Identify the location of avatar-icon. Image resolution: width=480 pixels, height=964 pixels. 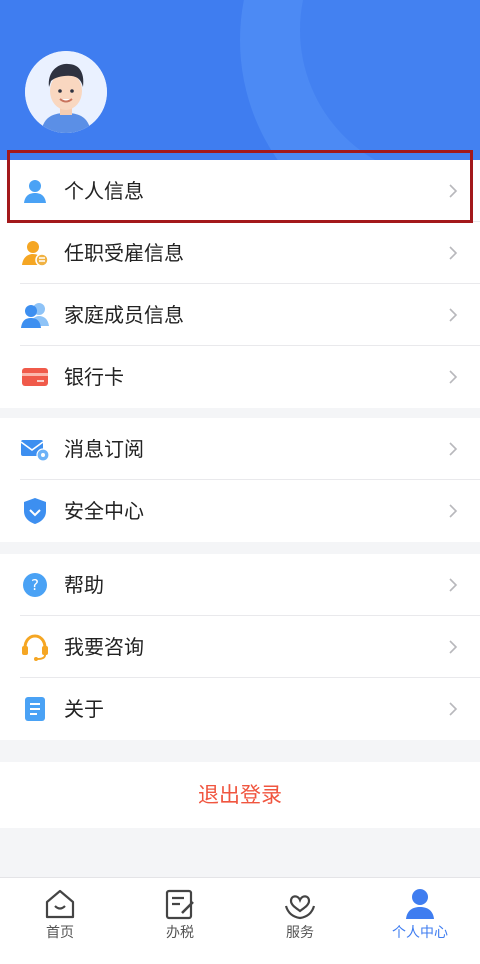
(66, 92).